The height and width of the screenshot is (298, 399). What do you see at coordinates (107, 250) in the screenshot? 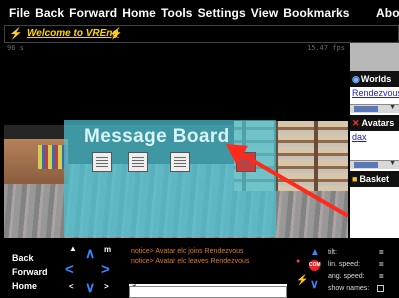
I see `m-key: m` at bounding box center [107, 250].